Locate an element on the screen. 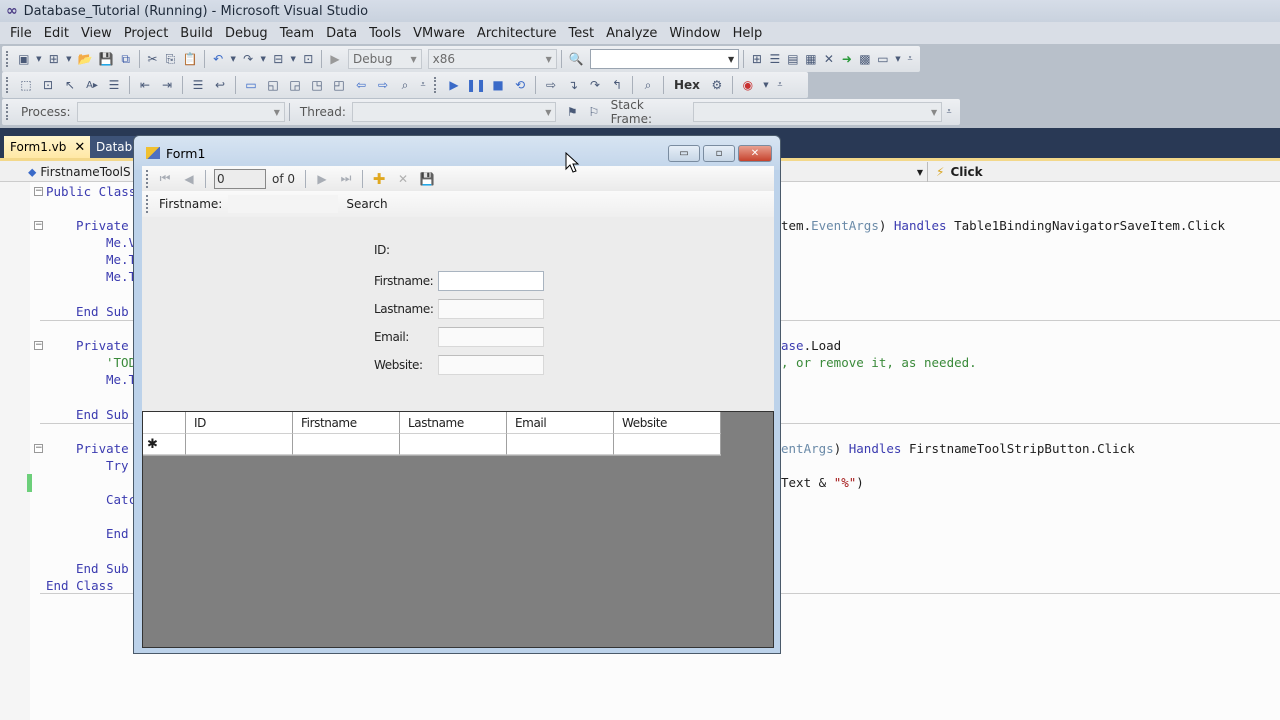  search-button: Search is located at coordinates (366, 204).